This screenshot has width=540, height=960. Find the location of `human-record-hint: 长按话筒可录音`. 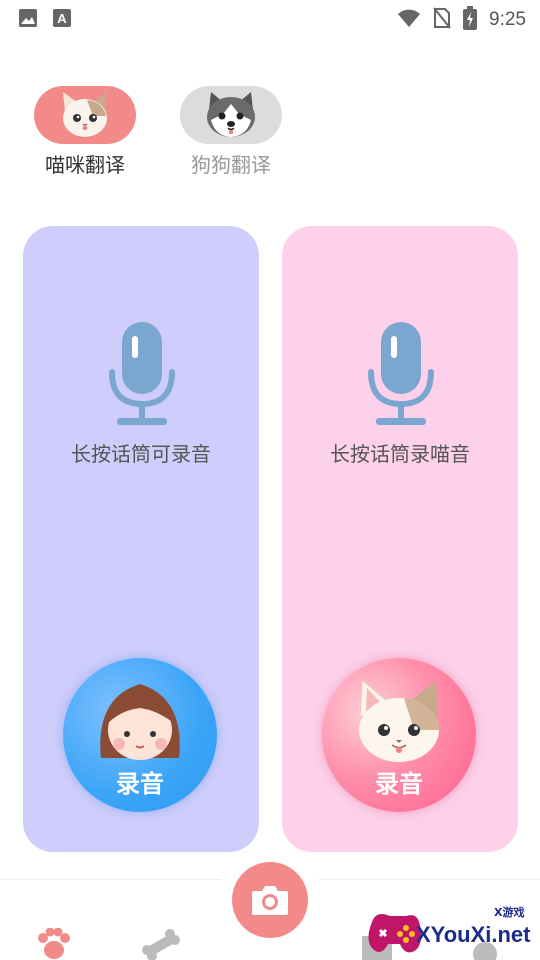

human-record-hint: 长按话筒可录音 is located at coordinates (141, 454).